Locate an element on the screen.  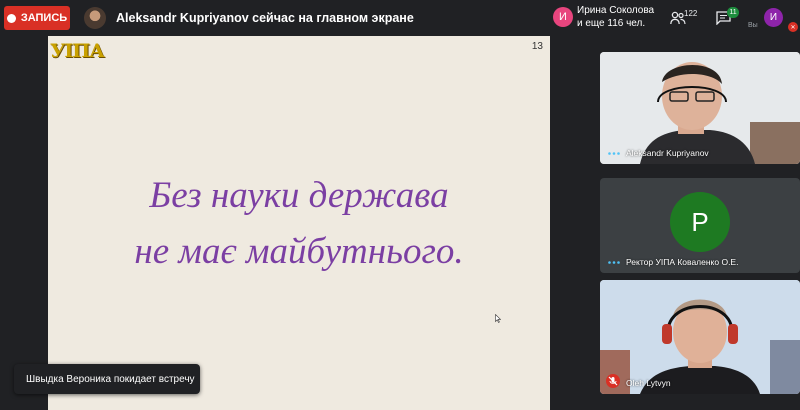
record-icon is located at coordinates (11, 18).